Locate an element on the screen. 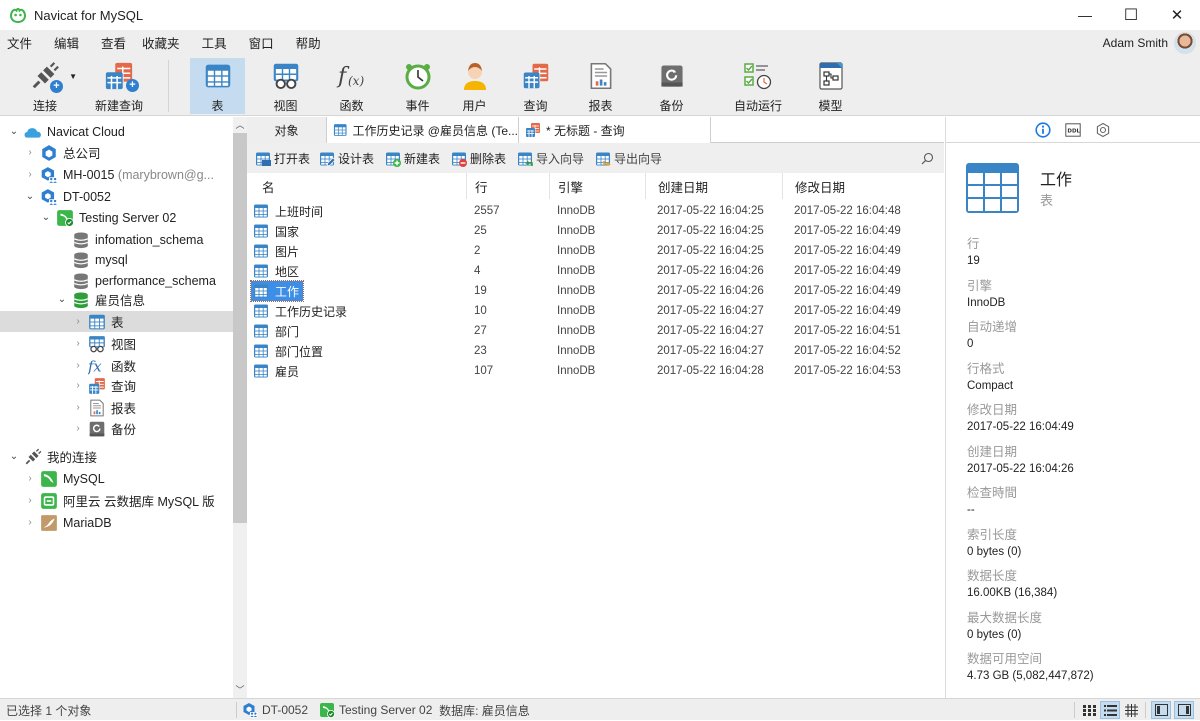 The width and height of the screenshot is (1200, 721). tree-item-database: performance_schema is located at coordinates (116, 280).